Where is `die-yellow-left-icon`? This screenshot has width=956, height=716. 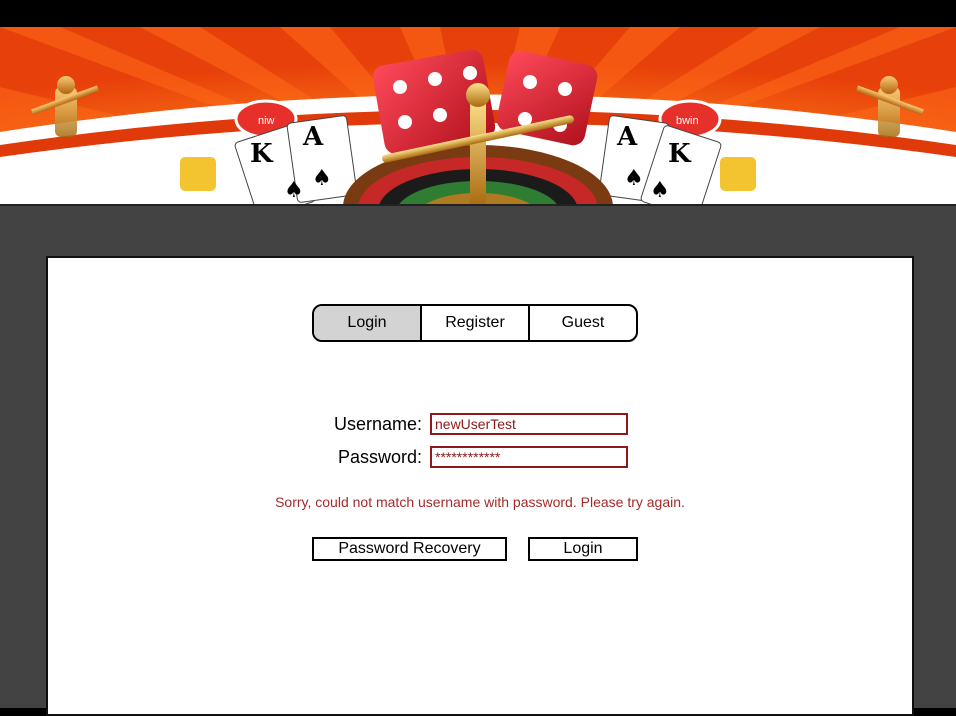
die-yellow-left-icon is located at coordinates (198, 174).